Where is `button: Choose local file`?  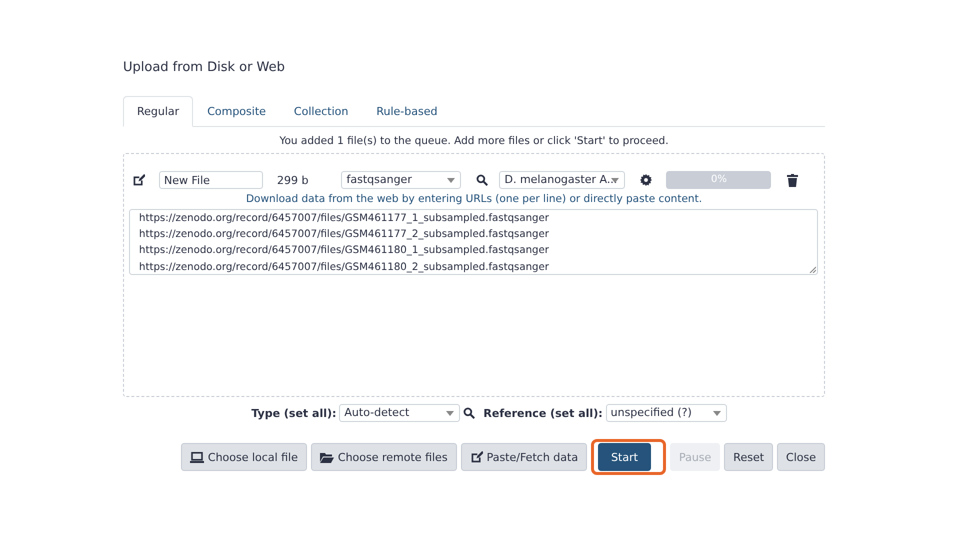 button: Choose local file is located at coordinates (243, 457).